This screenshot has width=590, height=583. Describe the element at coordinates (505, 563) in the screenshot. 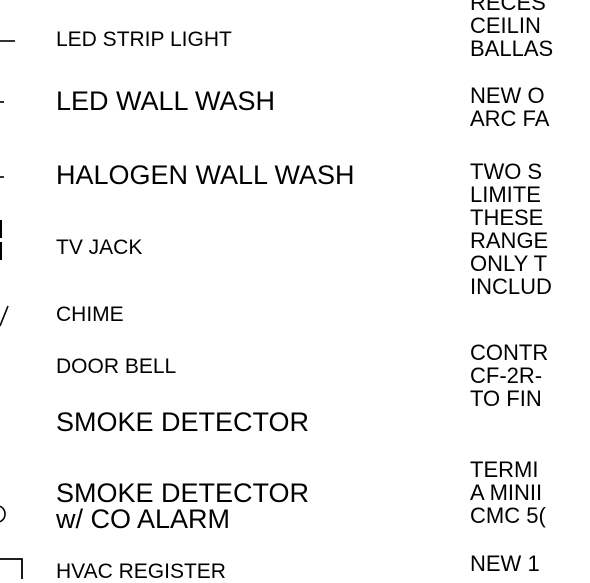

I see `note-new-1: NEW 1` at that location.